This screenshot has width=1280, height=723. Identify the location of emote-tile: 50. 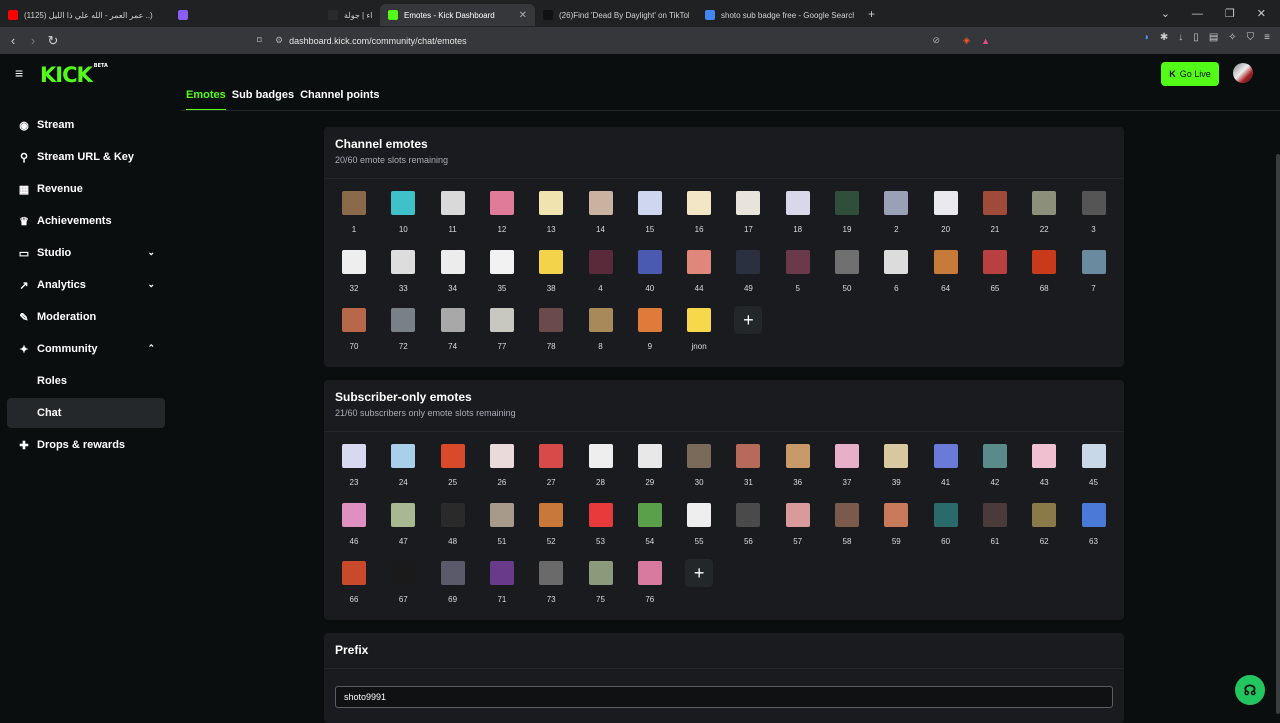
(847, 273).